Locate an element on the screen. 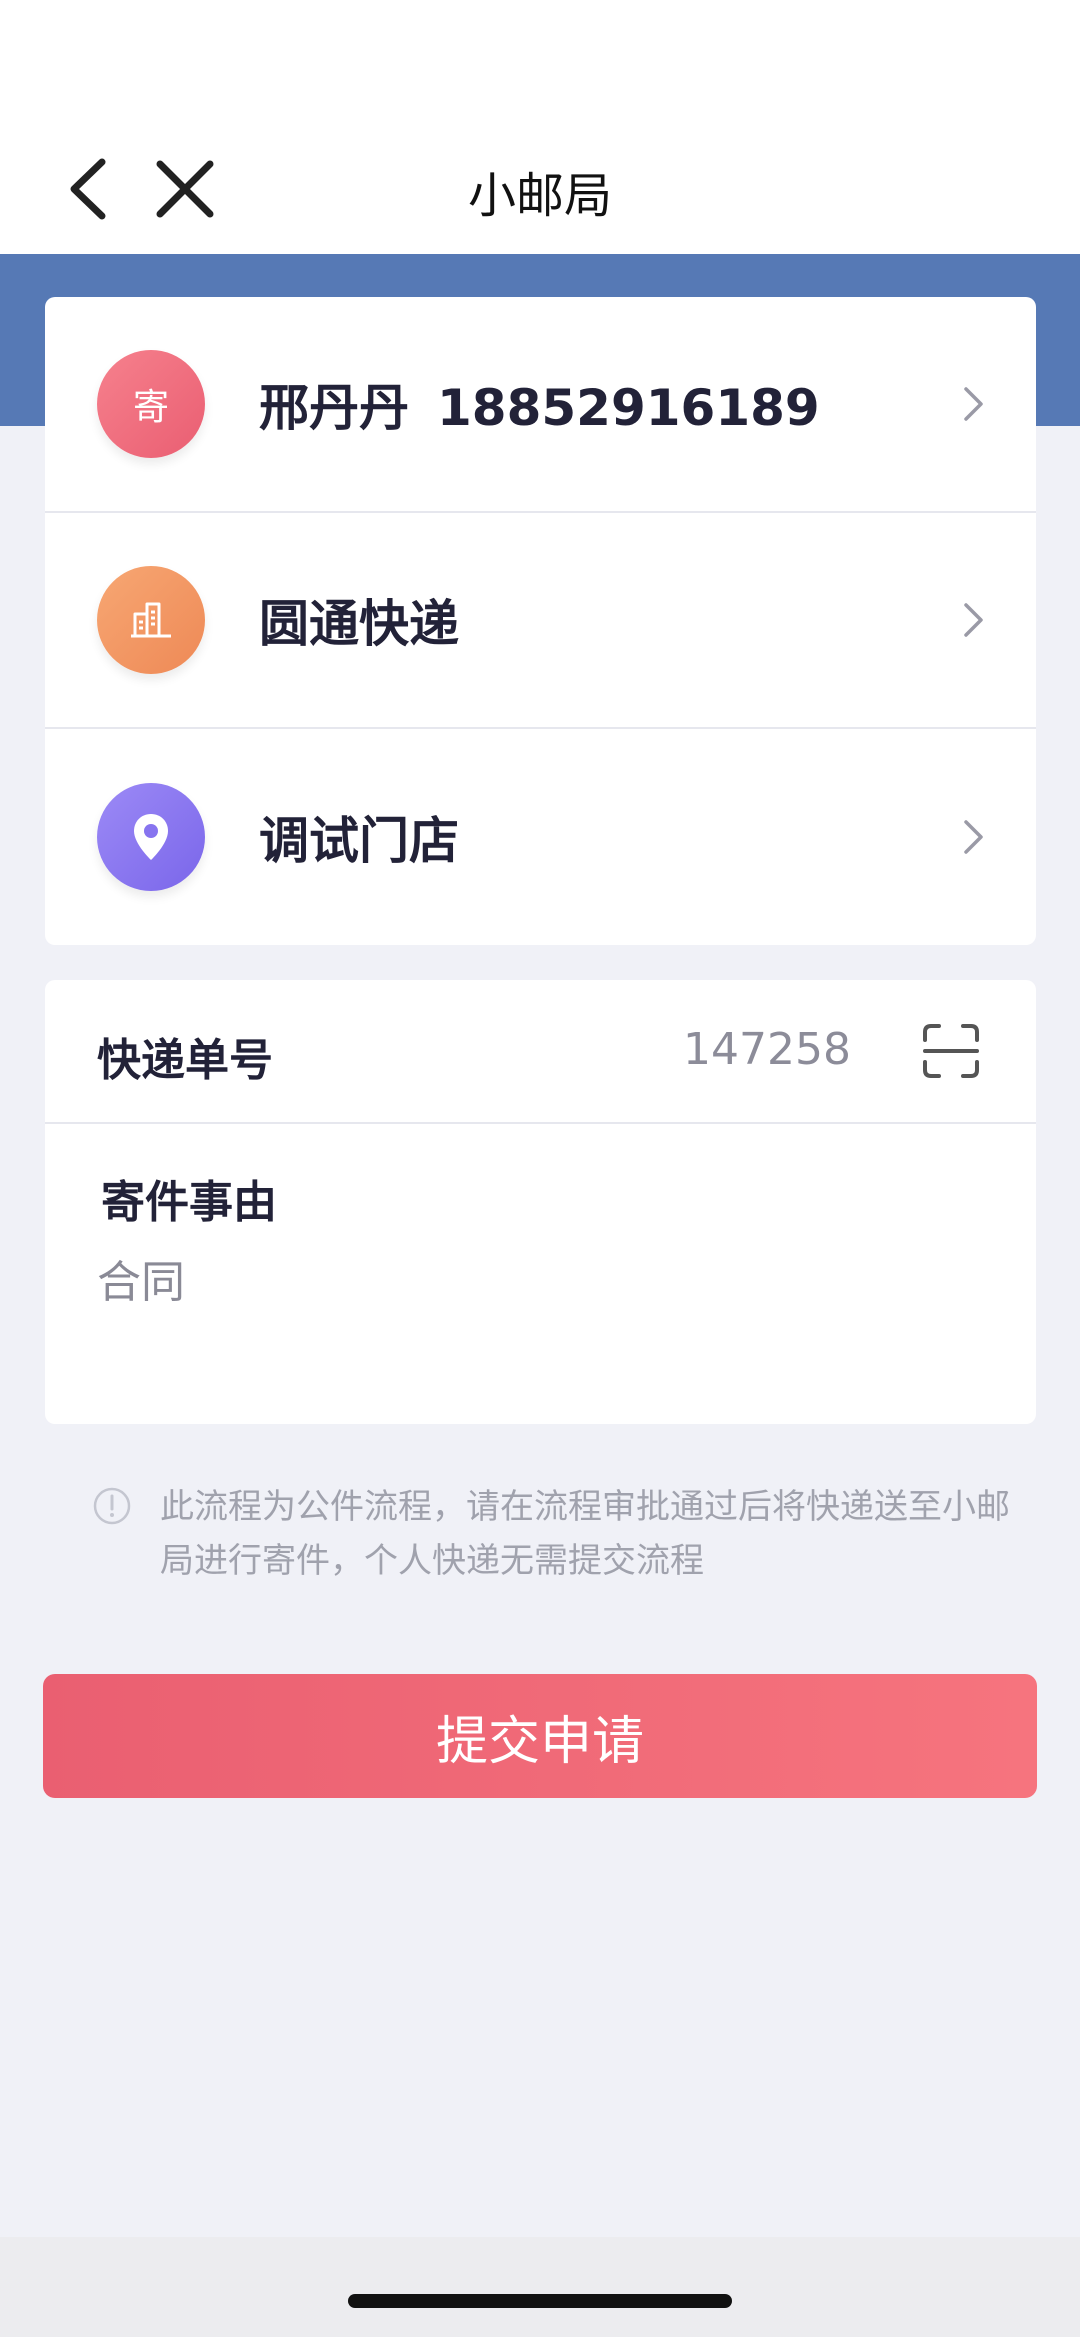 The height and width of the screenshot is (2337, 1080). courier-row: 圆通快递 is located at coordinates (540, 621).